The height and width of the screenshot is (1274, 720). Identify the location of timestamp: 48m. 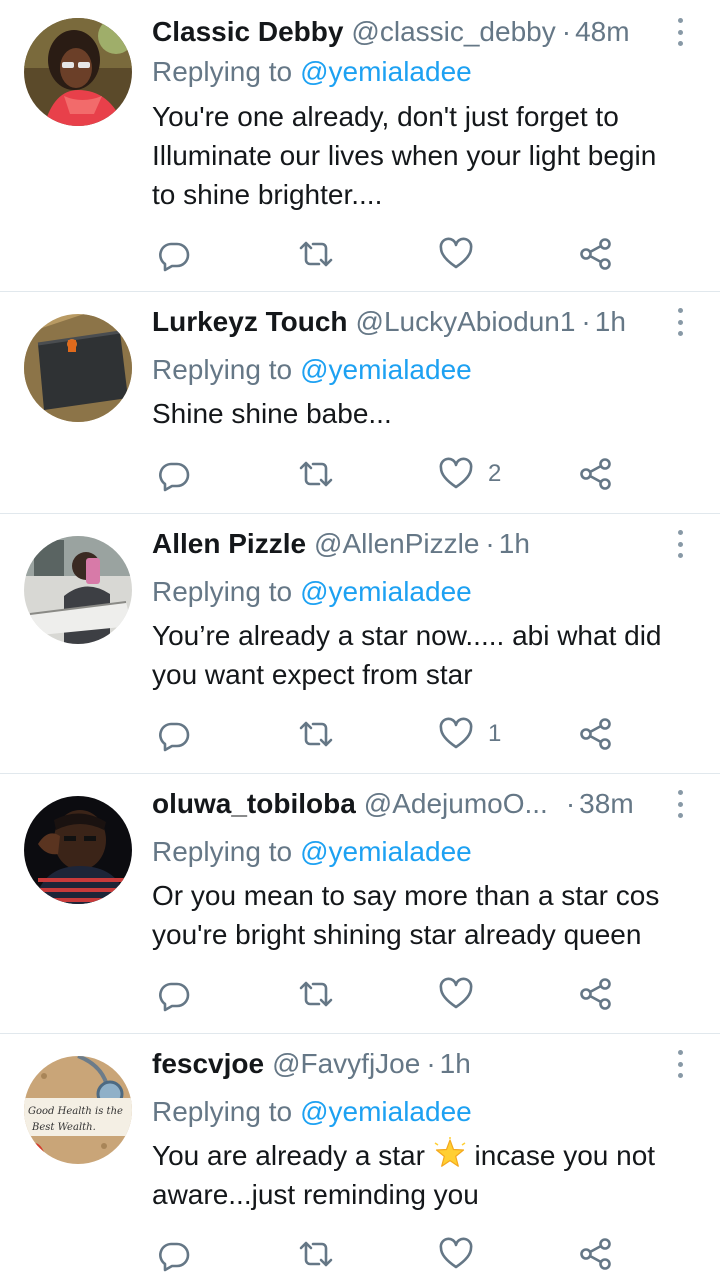
(602, 32).